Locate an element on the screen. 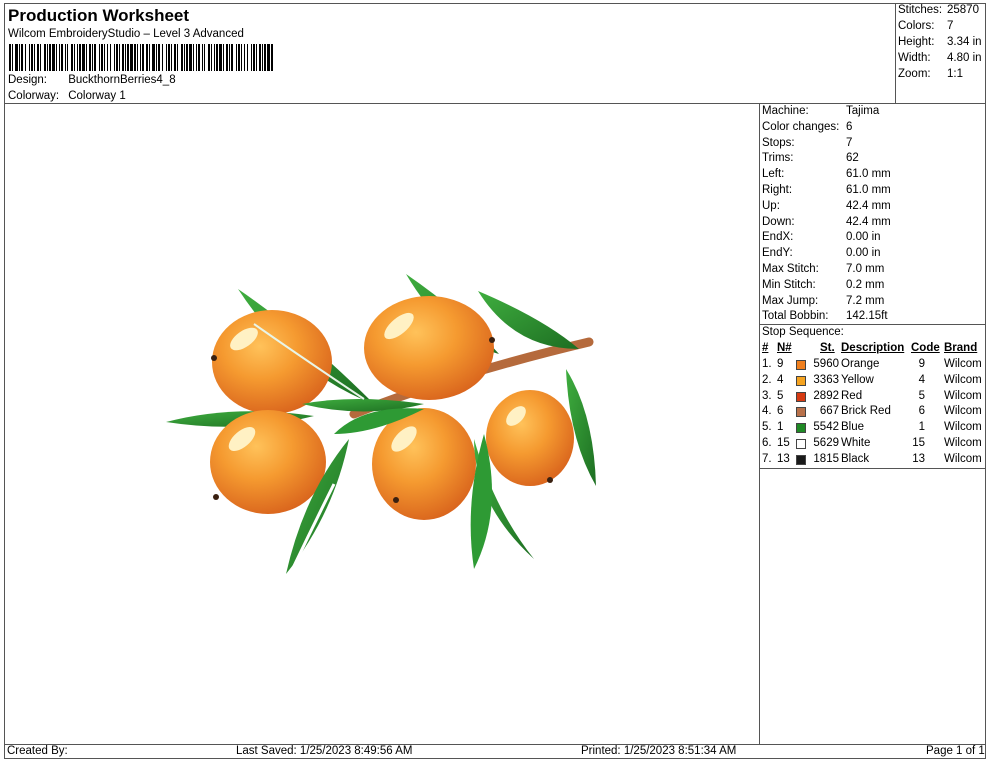  stat-value: 42.4 mm is located at coordinates (868, 205).